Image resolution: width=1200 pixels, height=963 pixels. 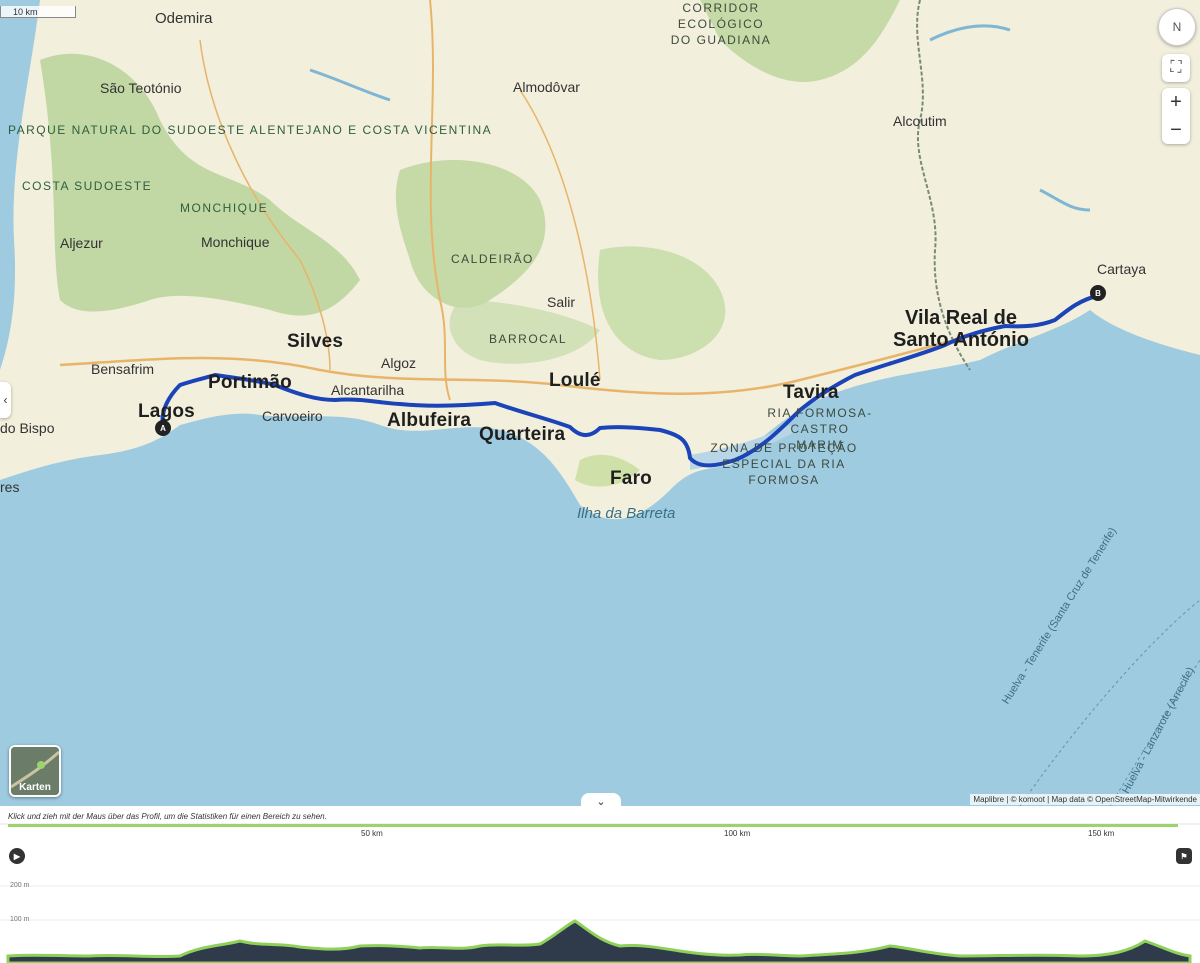 I want to click on area-label-barrocal: BARROCAL, so click(x=528, y=339).